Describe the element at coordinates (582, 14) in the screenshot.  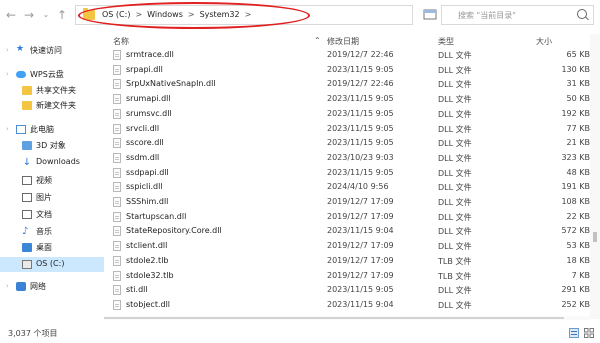
I see `search-icon` at that location.